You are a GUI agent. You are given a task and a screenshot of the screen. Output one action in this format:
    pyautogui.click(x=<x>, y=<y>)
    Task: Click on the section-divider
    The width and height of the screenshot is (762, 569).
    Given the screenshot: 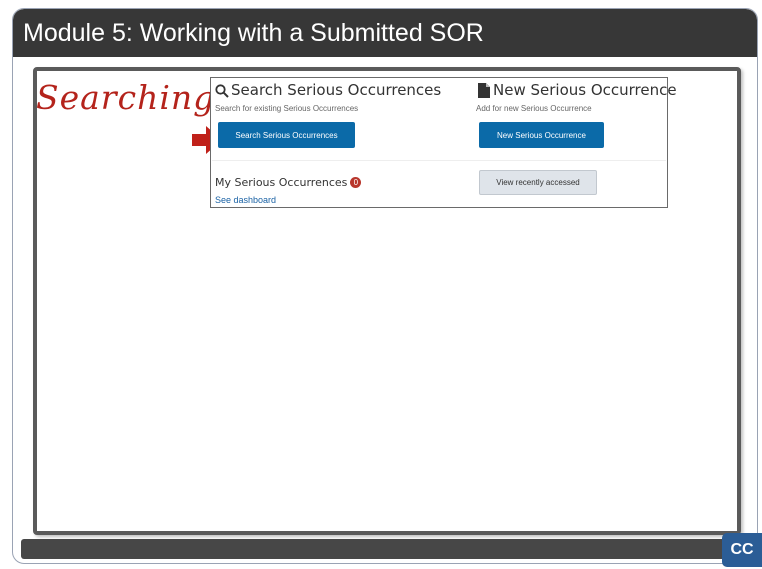 What is the action you would take?
    pyautogui.click(x=439, y=160)
    